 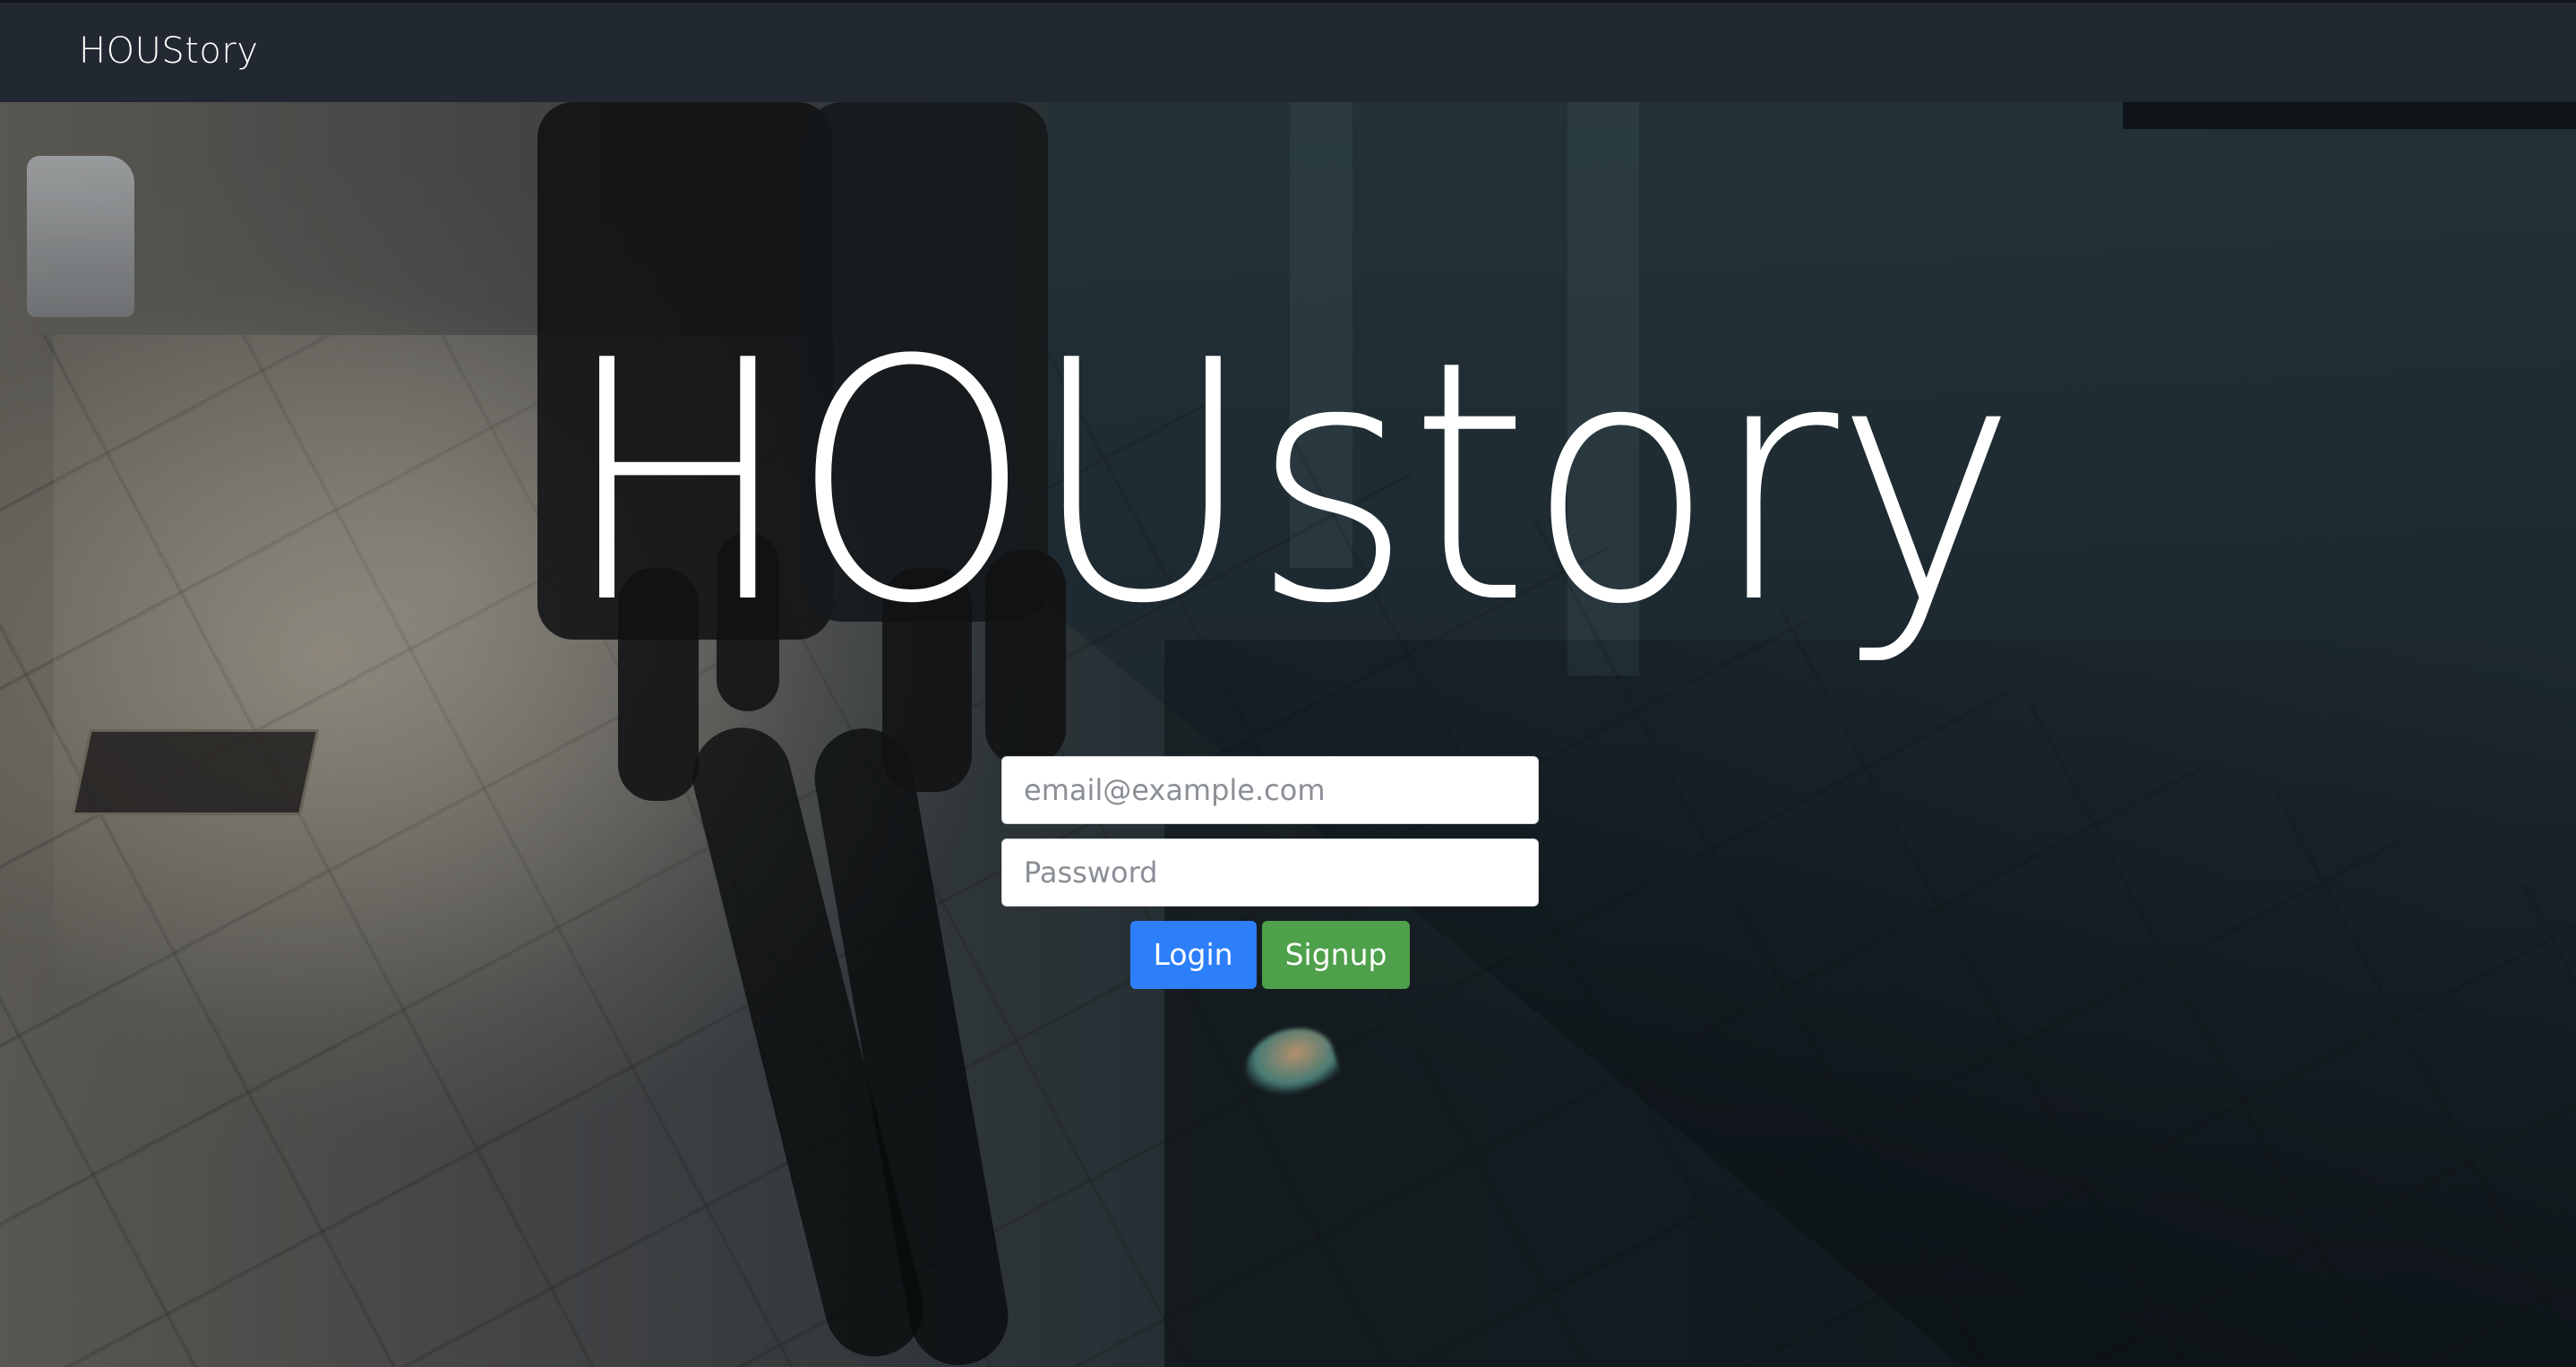 What do you see at coordinates (1270, 790) in the screenshot?
I see `email-input` at bounding box center [1270, 790].